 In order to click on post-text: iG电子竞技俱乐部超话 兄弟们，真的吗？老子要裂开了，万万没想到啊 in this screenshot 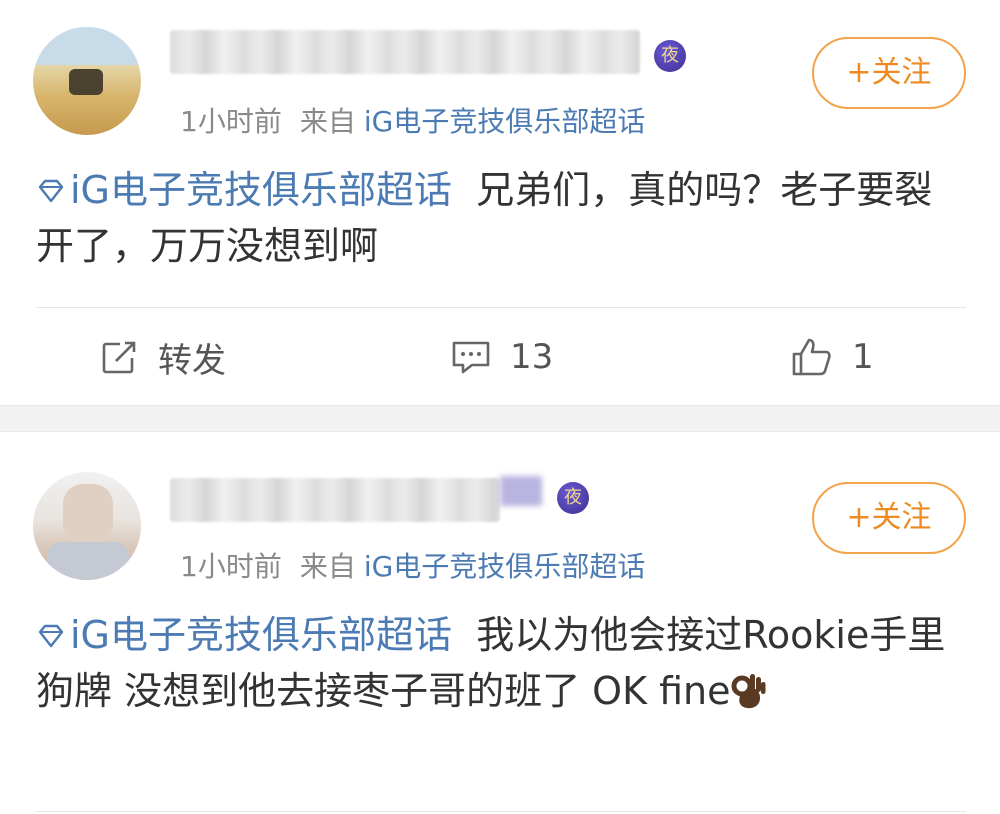, I will do `click(501, 218)`.